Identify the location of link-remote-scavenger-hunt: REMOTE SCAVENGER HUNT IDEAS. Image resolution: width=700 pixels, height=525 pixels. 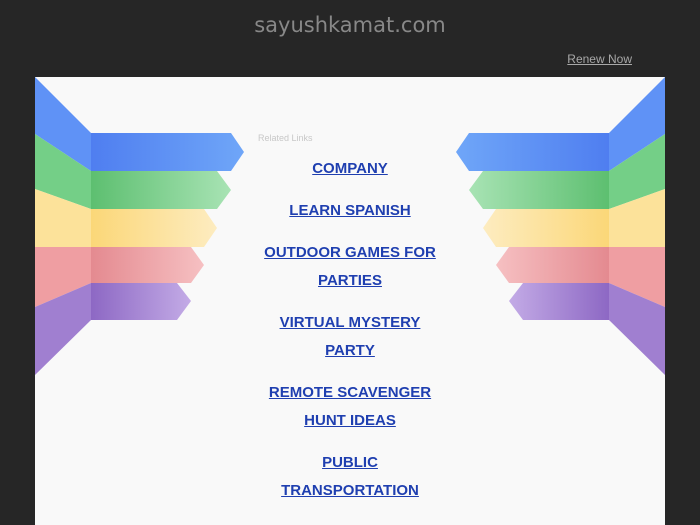
(350, 407).